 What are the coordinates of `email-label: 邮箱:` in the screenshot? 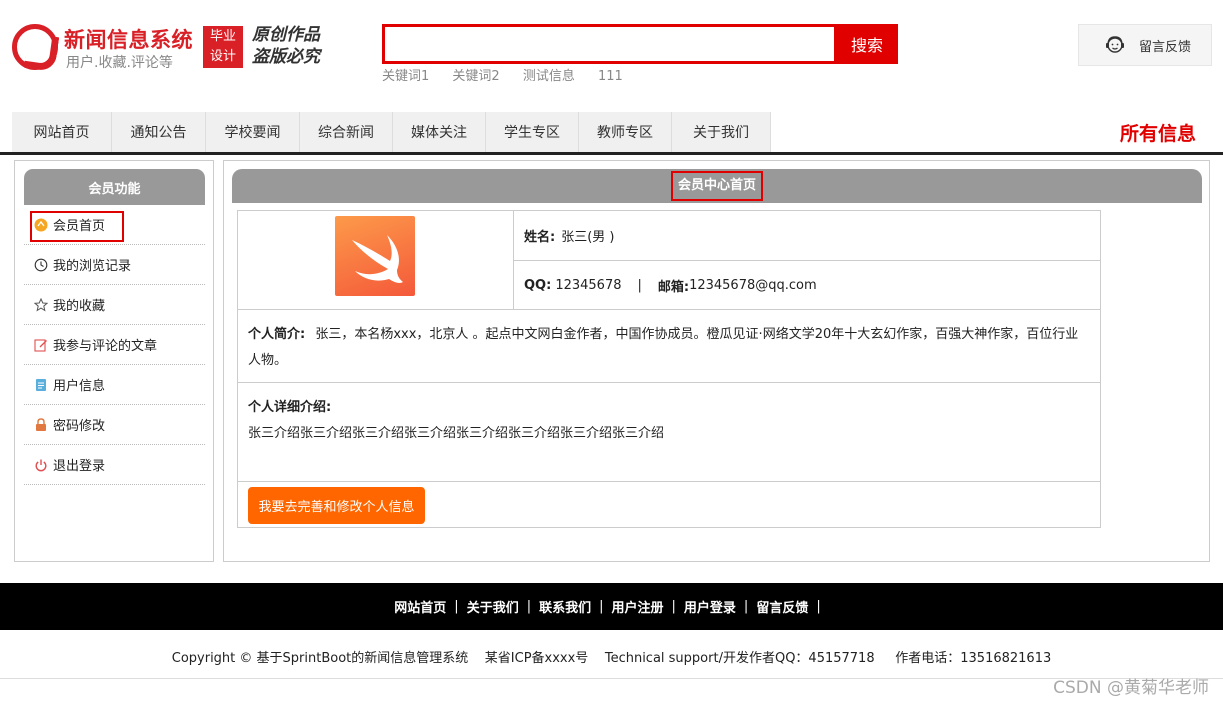 It's located at (673, 287).